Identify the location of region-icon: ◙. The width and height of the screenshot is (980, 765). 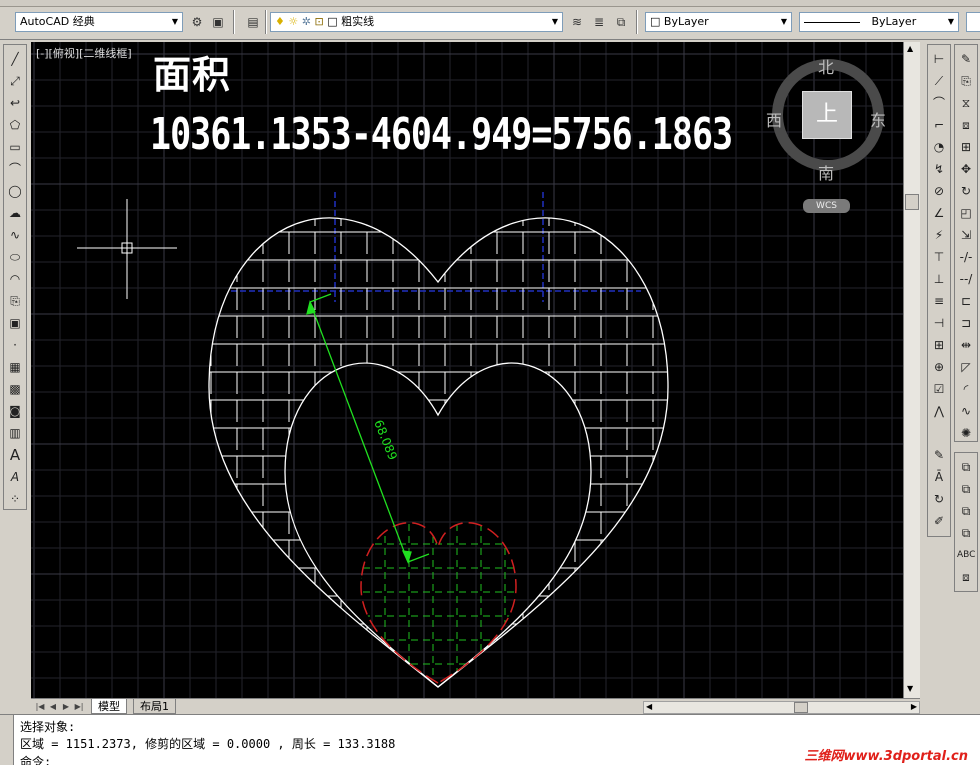
(15, 411).